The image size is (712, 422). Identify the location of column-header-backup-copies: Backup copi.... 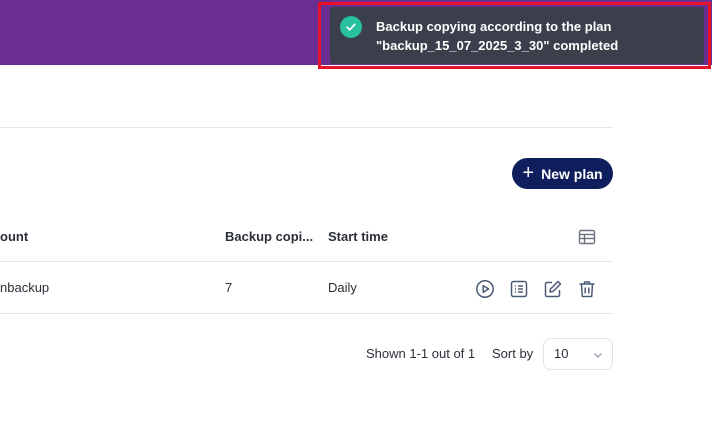
(269, 236).